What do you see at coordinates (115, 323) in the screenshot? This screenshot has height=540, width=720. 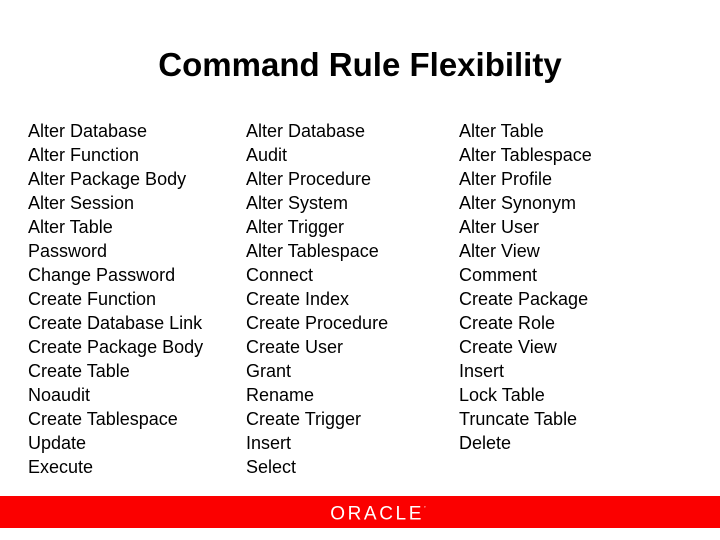 I see `list-item: Create Database Link` at bounding box center [115, 323].